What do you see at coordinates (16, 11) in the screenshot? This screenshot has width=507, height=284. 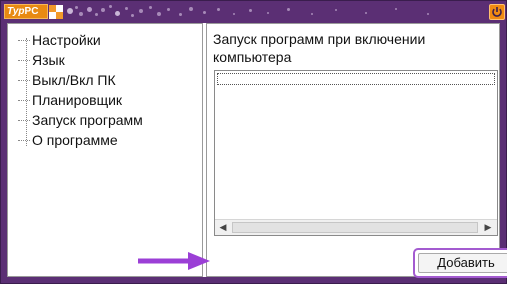 I see `logo-prefix: Тур` at bounding box center [16, 11].